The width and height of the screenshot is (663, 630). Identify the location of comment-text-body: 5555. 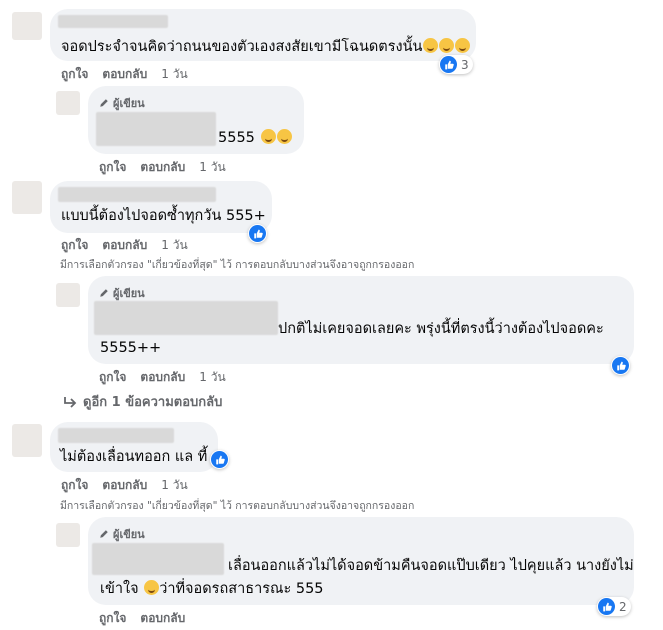
(236, 138).